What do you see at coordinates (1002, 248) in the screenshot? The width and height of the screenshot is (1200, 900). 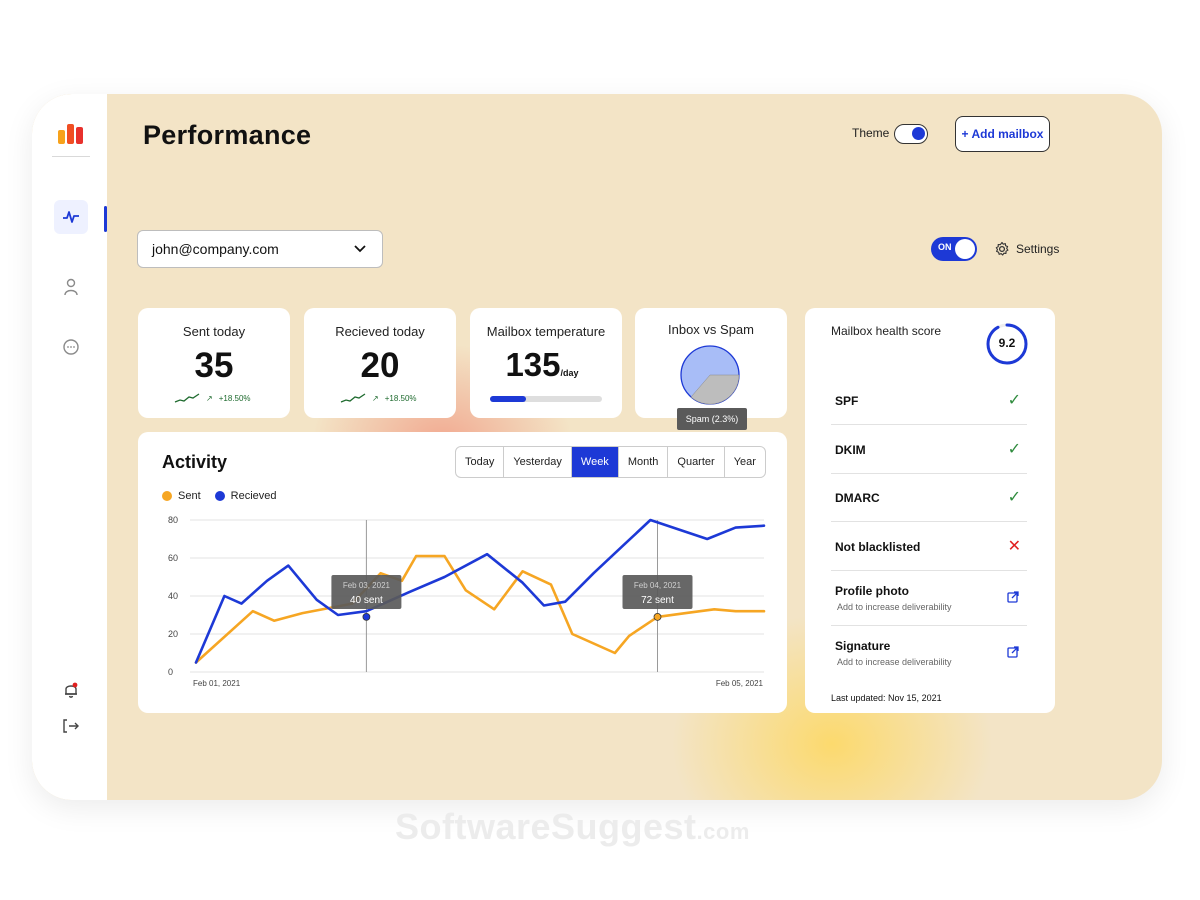 I see `gear-icon` at bounding box center [1002, 248].